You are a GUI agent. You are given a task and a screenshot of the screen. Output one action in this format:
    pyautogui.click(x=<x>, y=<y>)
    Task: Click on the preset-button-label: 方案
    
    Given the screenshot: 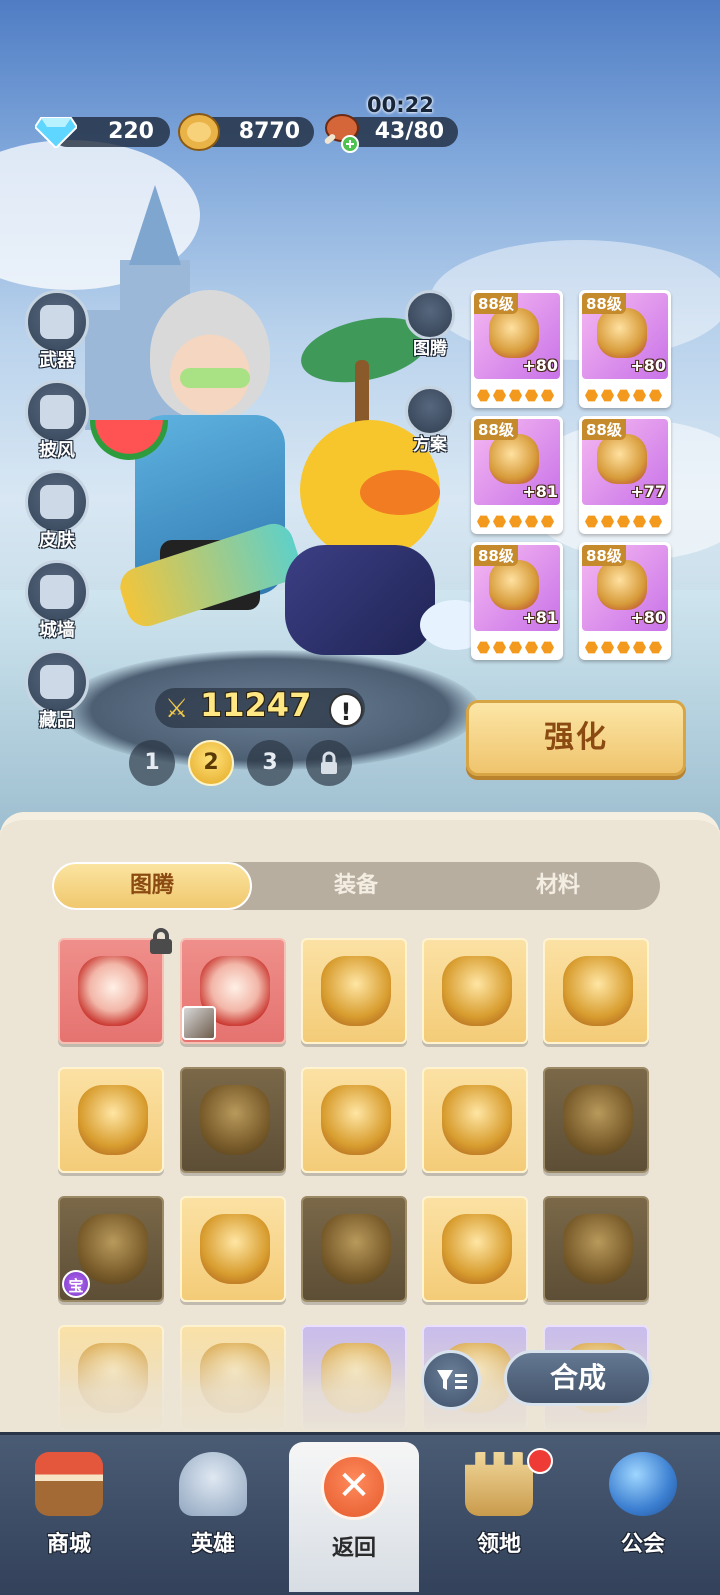 What is the action you would take?
    pyautogui.click(x=430, y=445)
    